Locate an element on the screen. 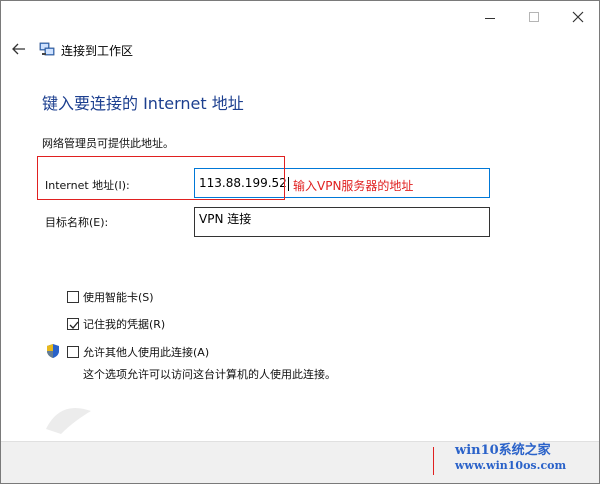  remember-credentials-checkbox is located at coordinates (73, 324).